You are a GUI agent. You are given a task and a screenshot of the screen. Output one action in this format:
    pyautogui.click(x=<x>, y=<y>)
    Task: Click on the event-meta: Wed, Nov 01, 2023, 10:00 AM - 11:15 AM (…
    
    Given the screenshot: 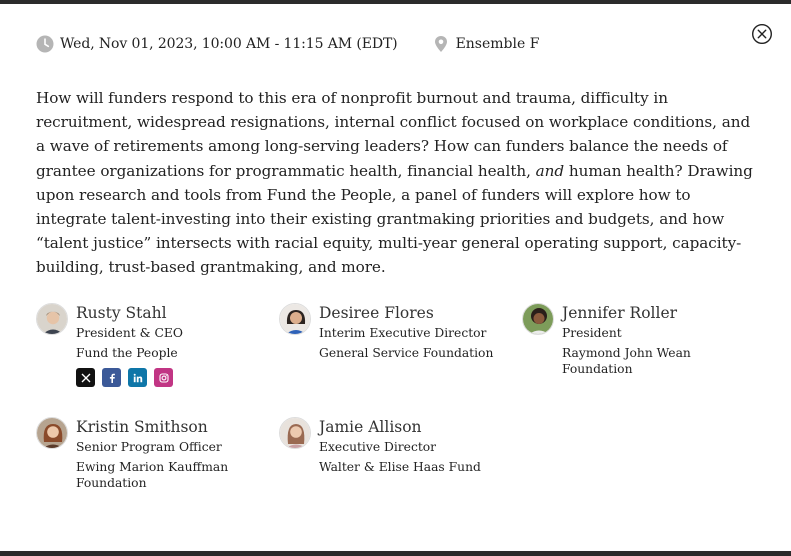 What is the action you would take?
    pyautogui.click(x=287, y=44)
    